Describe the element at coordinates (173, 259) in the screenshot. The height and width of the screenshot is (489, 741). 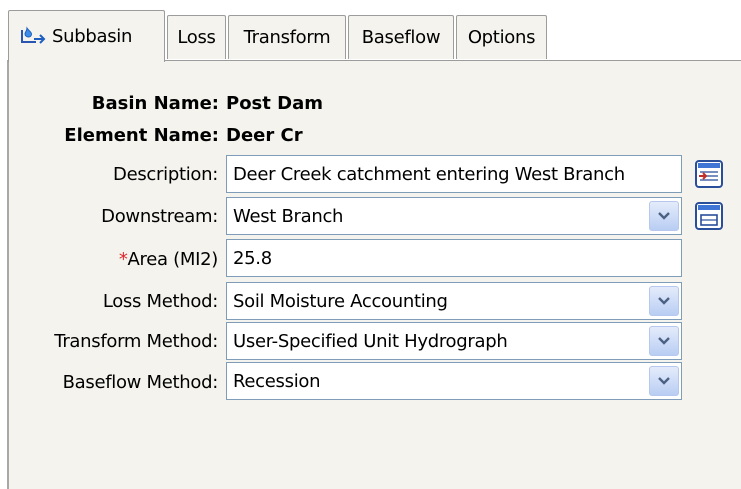
I see `area-label: Area (MI2)` at that location.